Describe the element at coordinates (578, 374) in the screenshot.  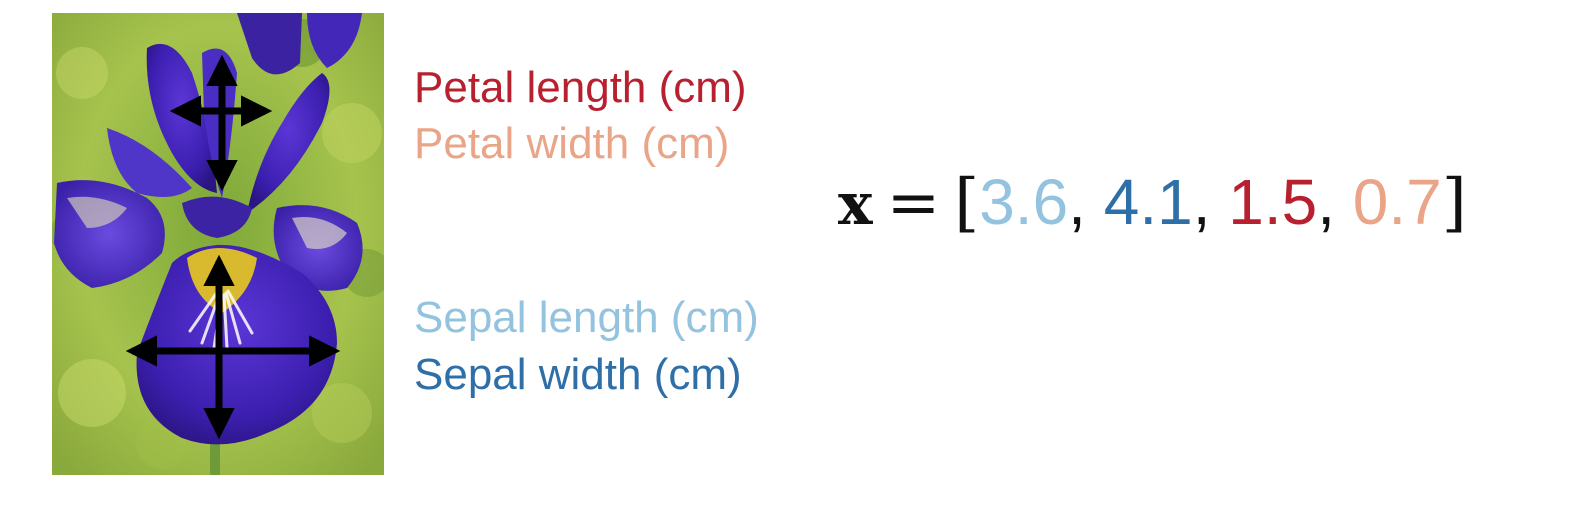
I see `sepal-width-label: Sepal width (cm)` at that location.